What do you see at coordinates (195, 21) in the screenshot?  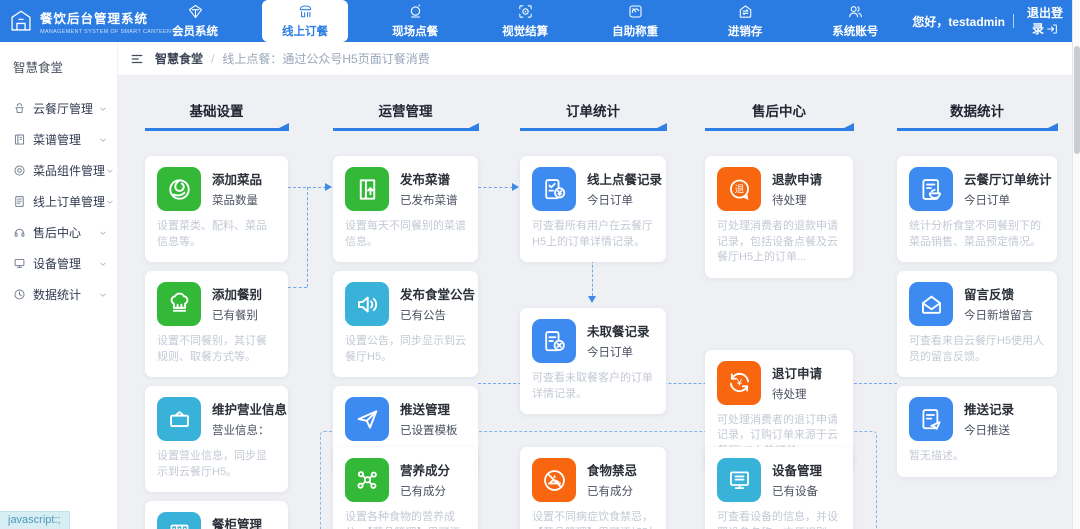 I see `nav-tab: 会员系统` at bounding box center [195, 21].